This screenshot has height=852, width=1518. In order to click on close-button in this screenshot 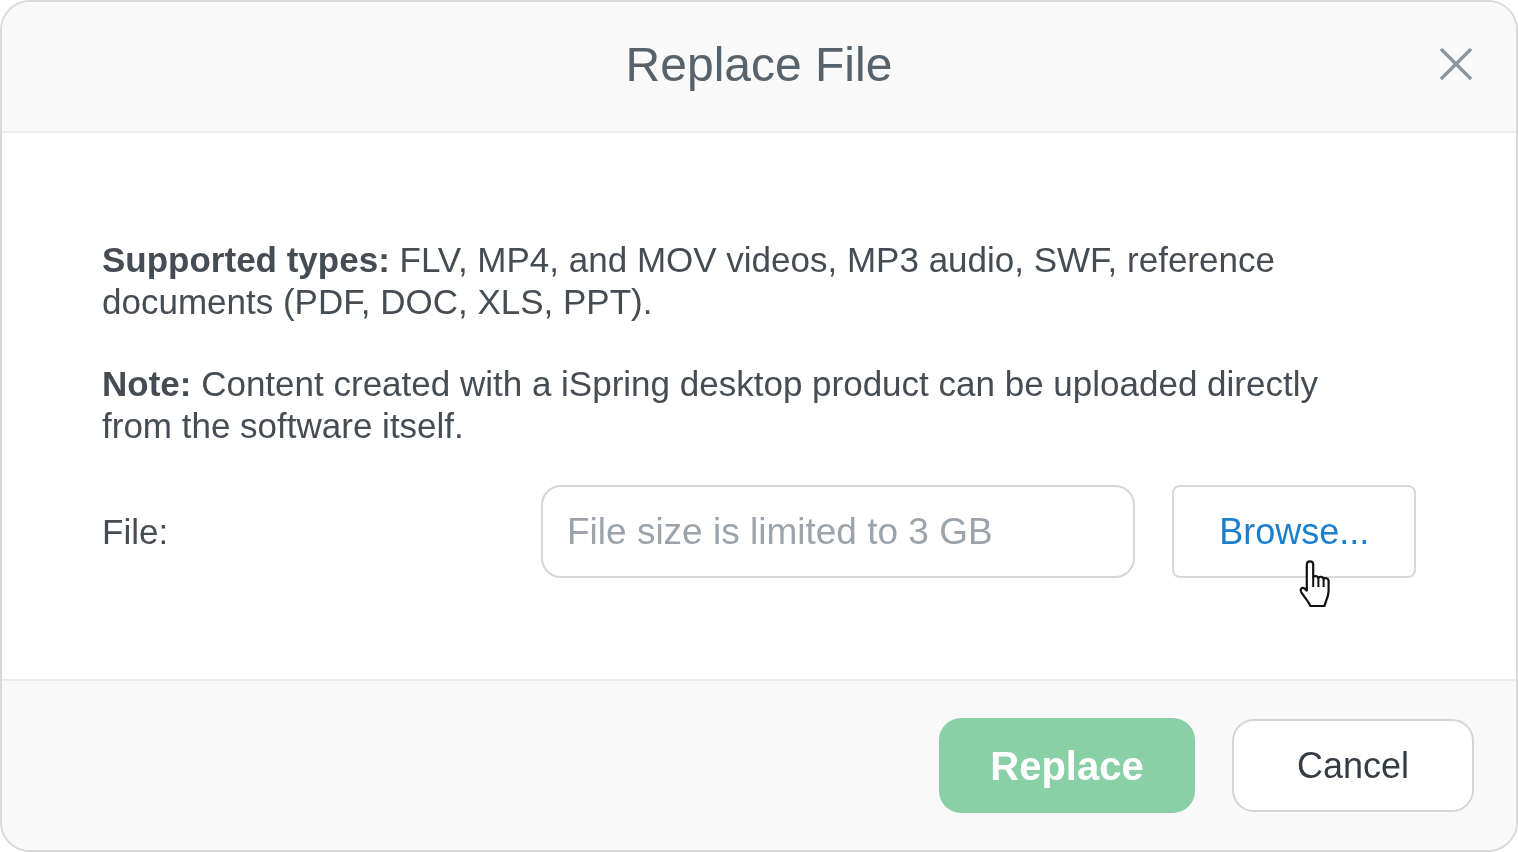, I will do `click(1456, 64)`.